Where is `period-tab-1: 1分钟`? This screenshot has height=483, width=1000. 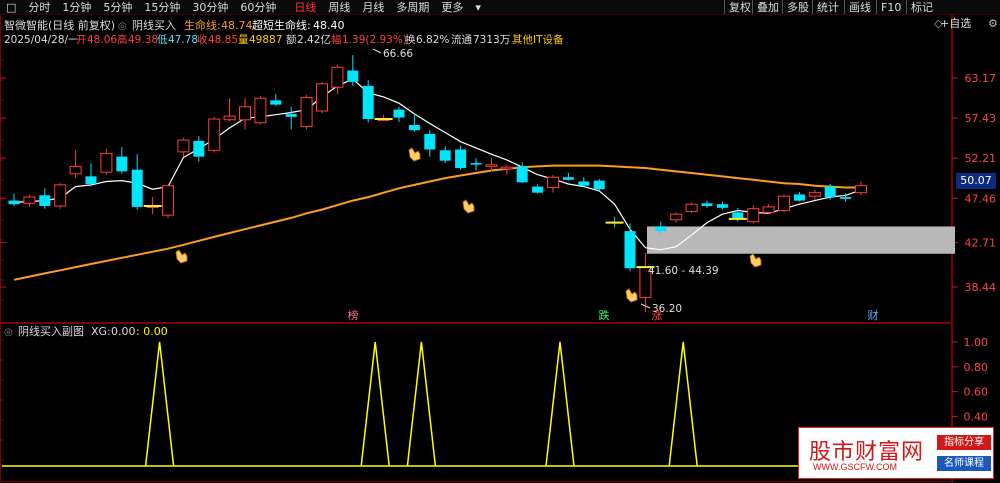
period-tab-1: 1分钟 is located at coordinates (76, 7).